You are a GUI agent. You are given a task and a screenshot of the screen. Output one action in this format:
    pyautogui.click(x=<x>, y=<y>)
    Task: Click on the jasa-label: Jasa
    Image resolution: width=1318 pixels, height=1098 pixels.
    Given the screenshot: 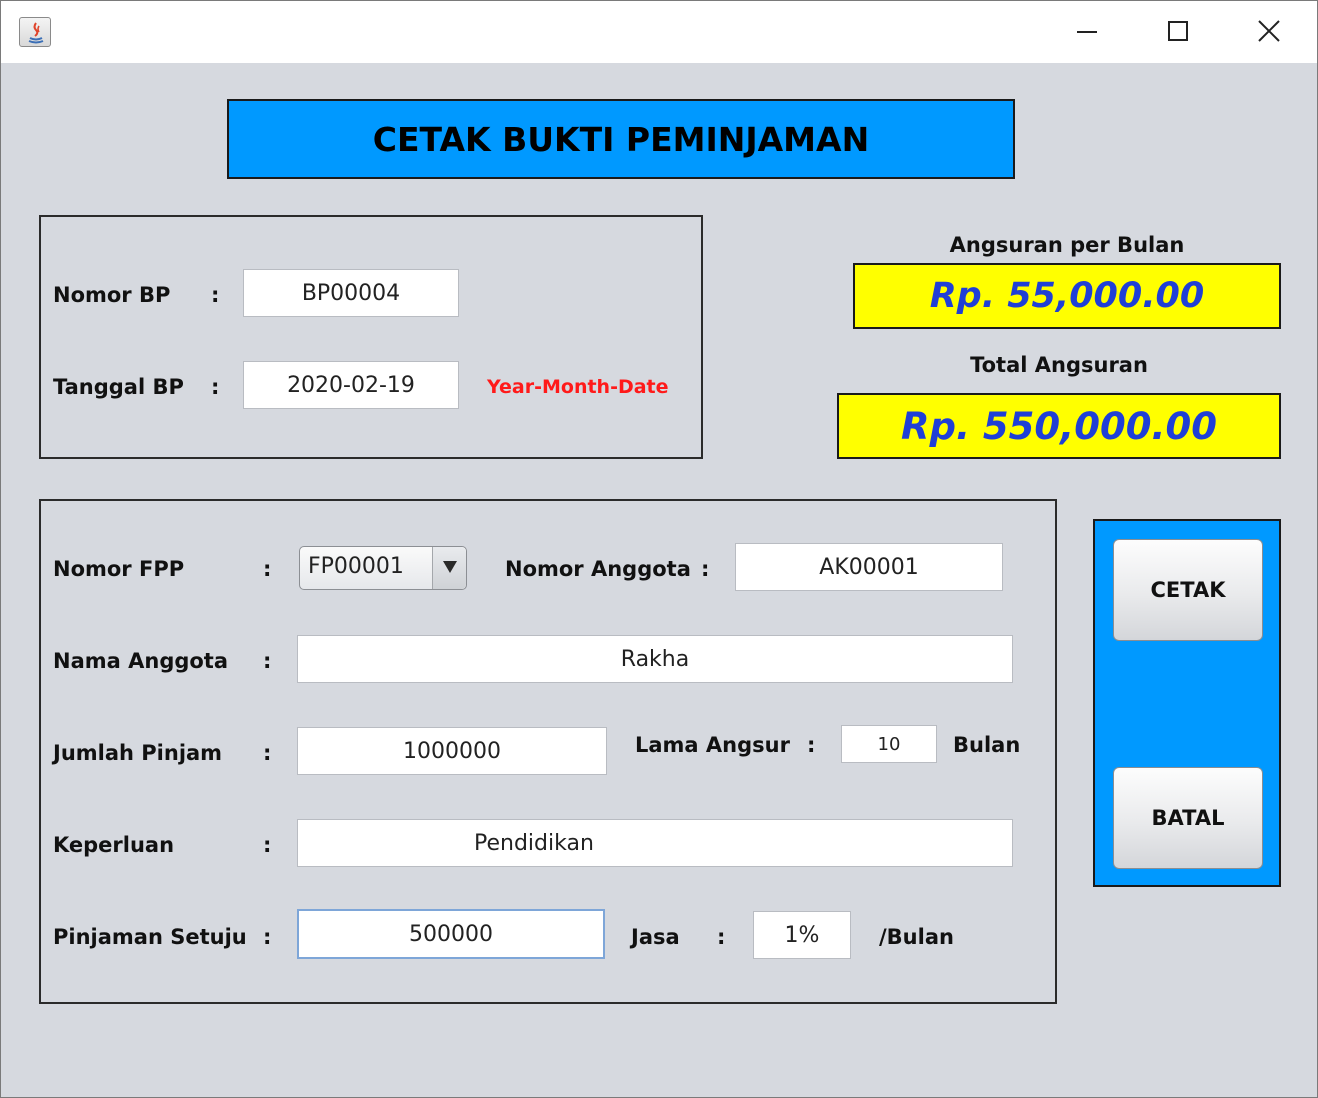 What is the action you would take?
    pyautogui.click(x=655, y=937)
    